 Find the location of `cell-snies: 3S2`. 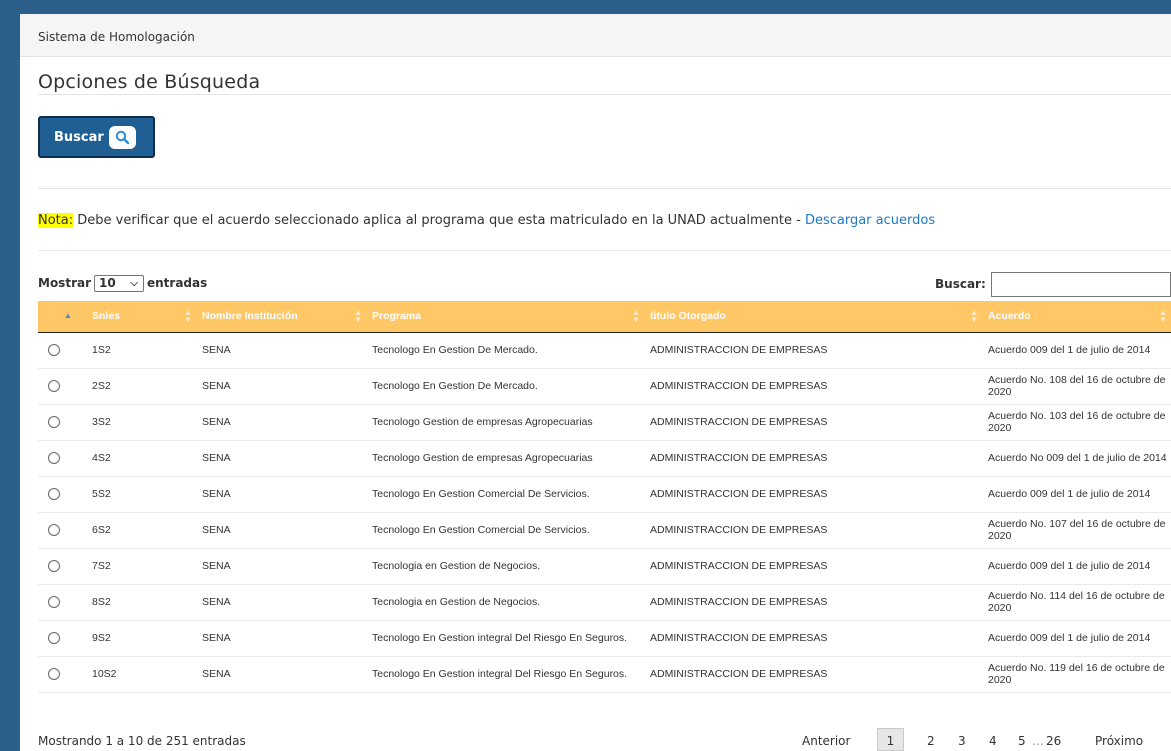

cell-snies: 3S2 is located at coordinates (101, 422).